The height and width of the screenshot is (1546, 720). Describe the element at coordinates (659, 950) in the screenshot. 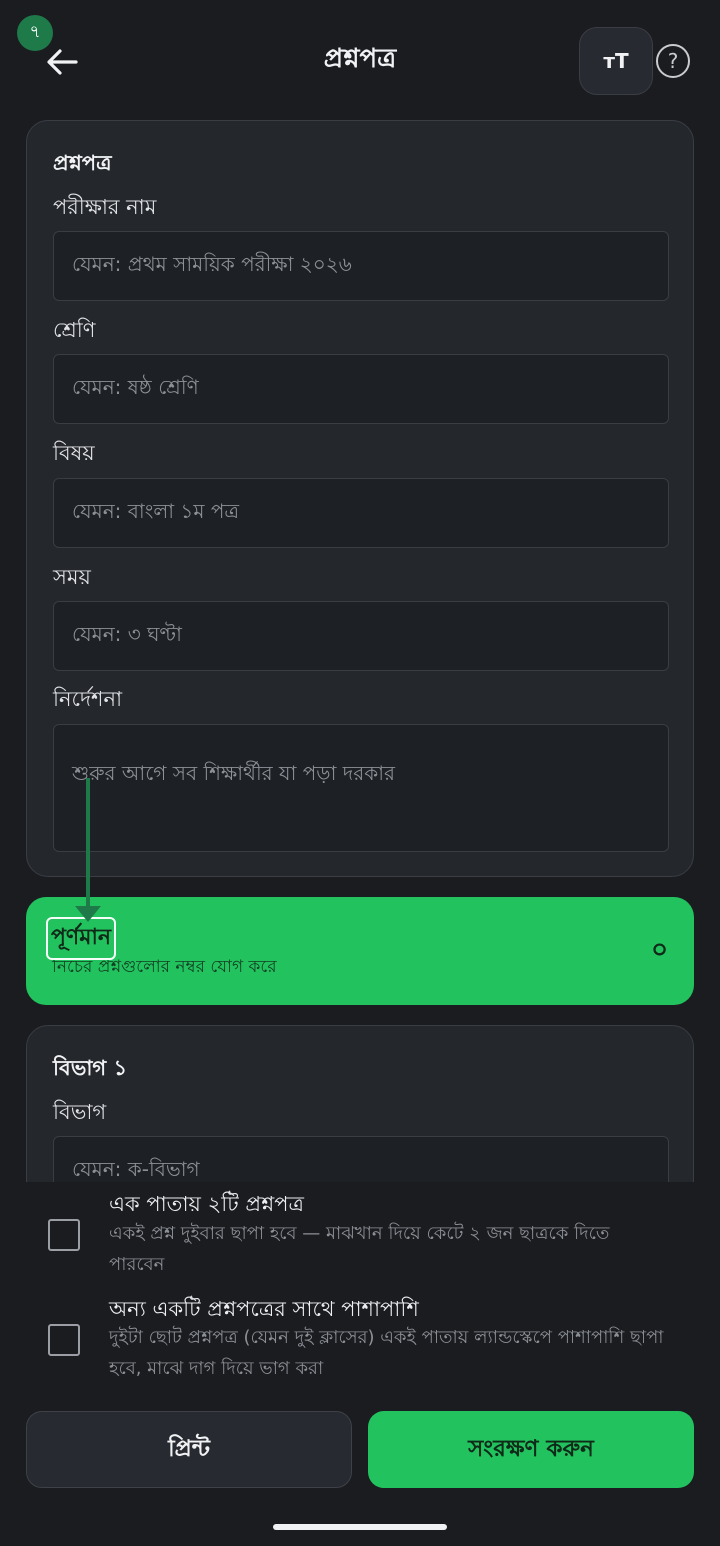

I see `total-marks-value: ০` at that location.